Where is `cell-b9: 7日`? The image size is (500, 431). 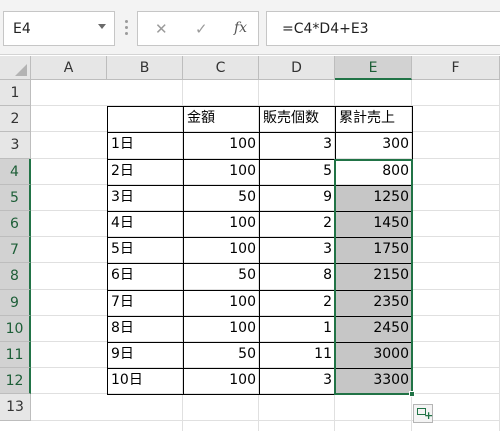
cell-b9: 7日 is located at coordinates (145, 303).